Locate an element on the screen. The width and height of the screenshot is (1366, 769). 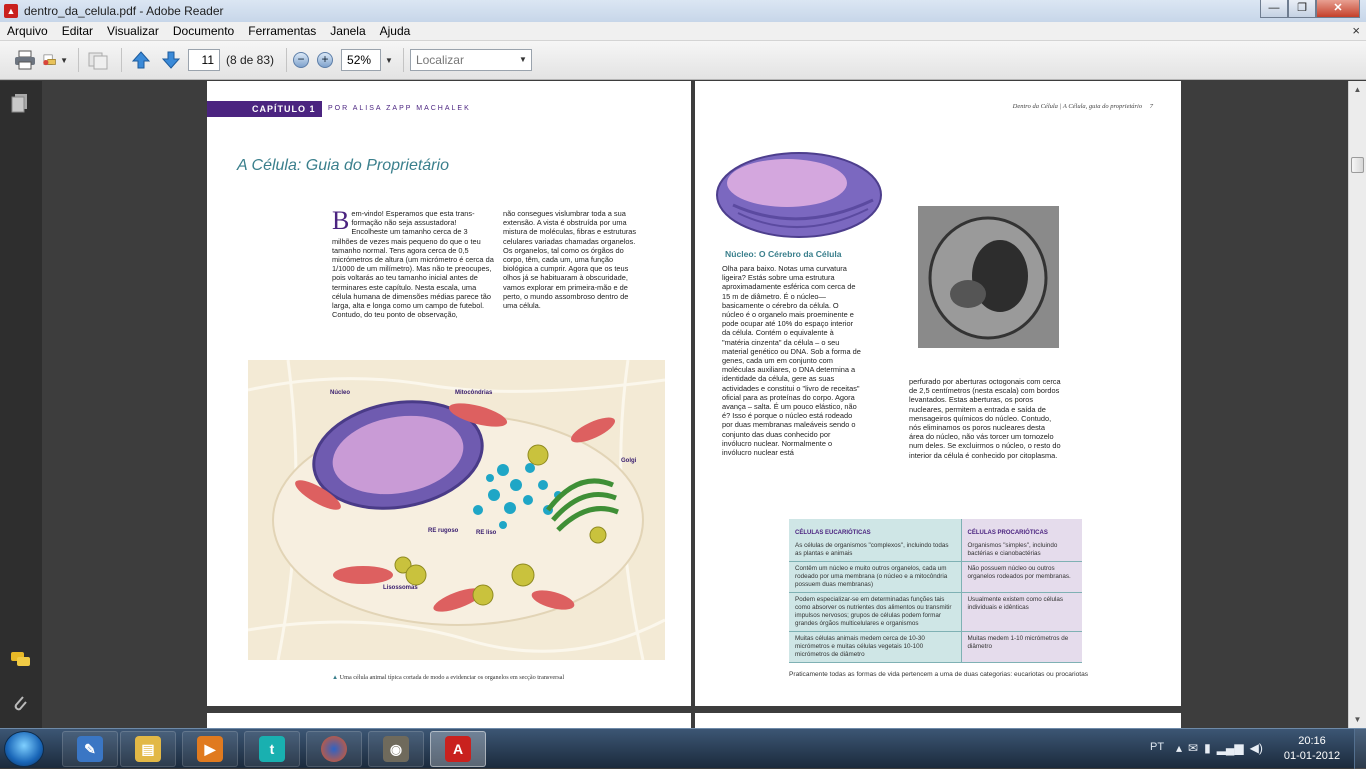
pdf-page-next-right is located at coordinates (938, 720).